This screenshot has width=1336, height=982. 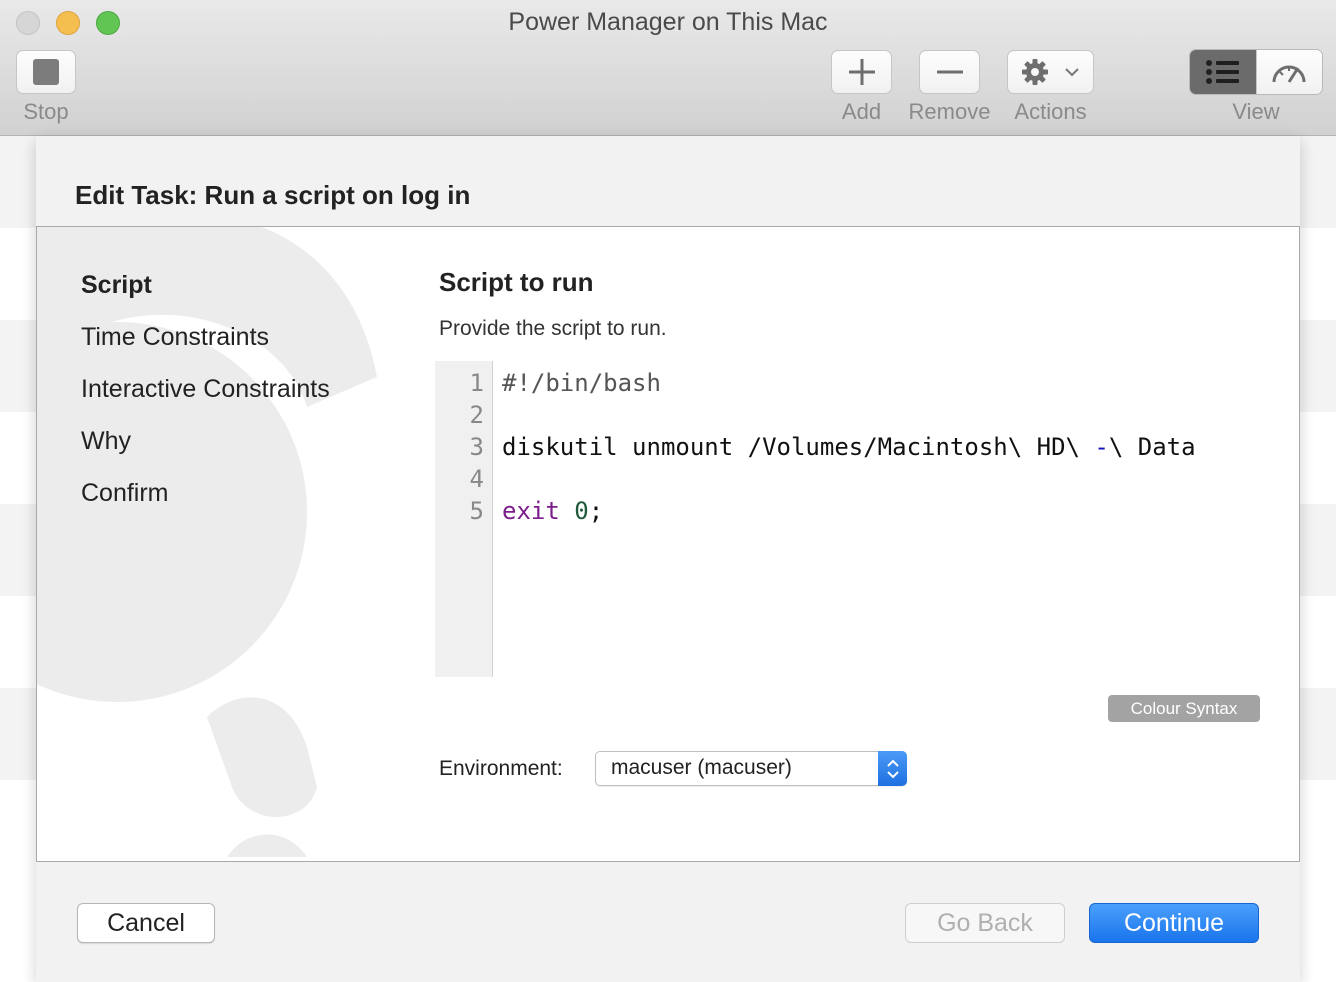 I want to click on add-label: Add, so click(x=861, y=111).